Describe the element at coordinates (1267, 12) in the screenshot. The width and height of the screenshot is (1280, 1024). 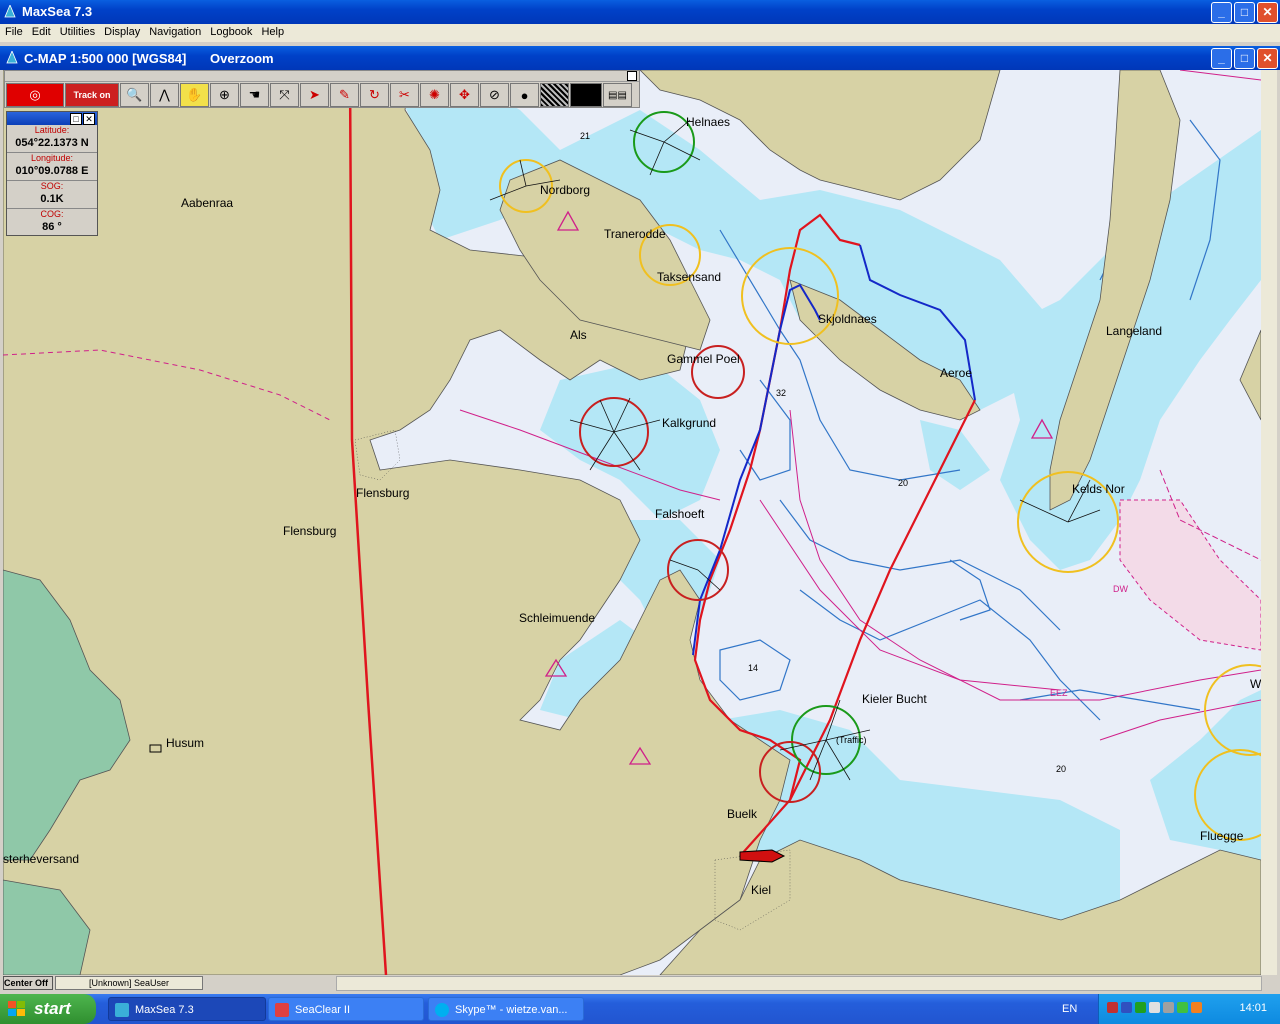
I see `close-button: ✕` at that location.